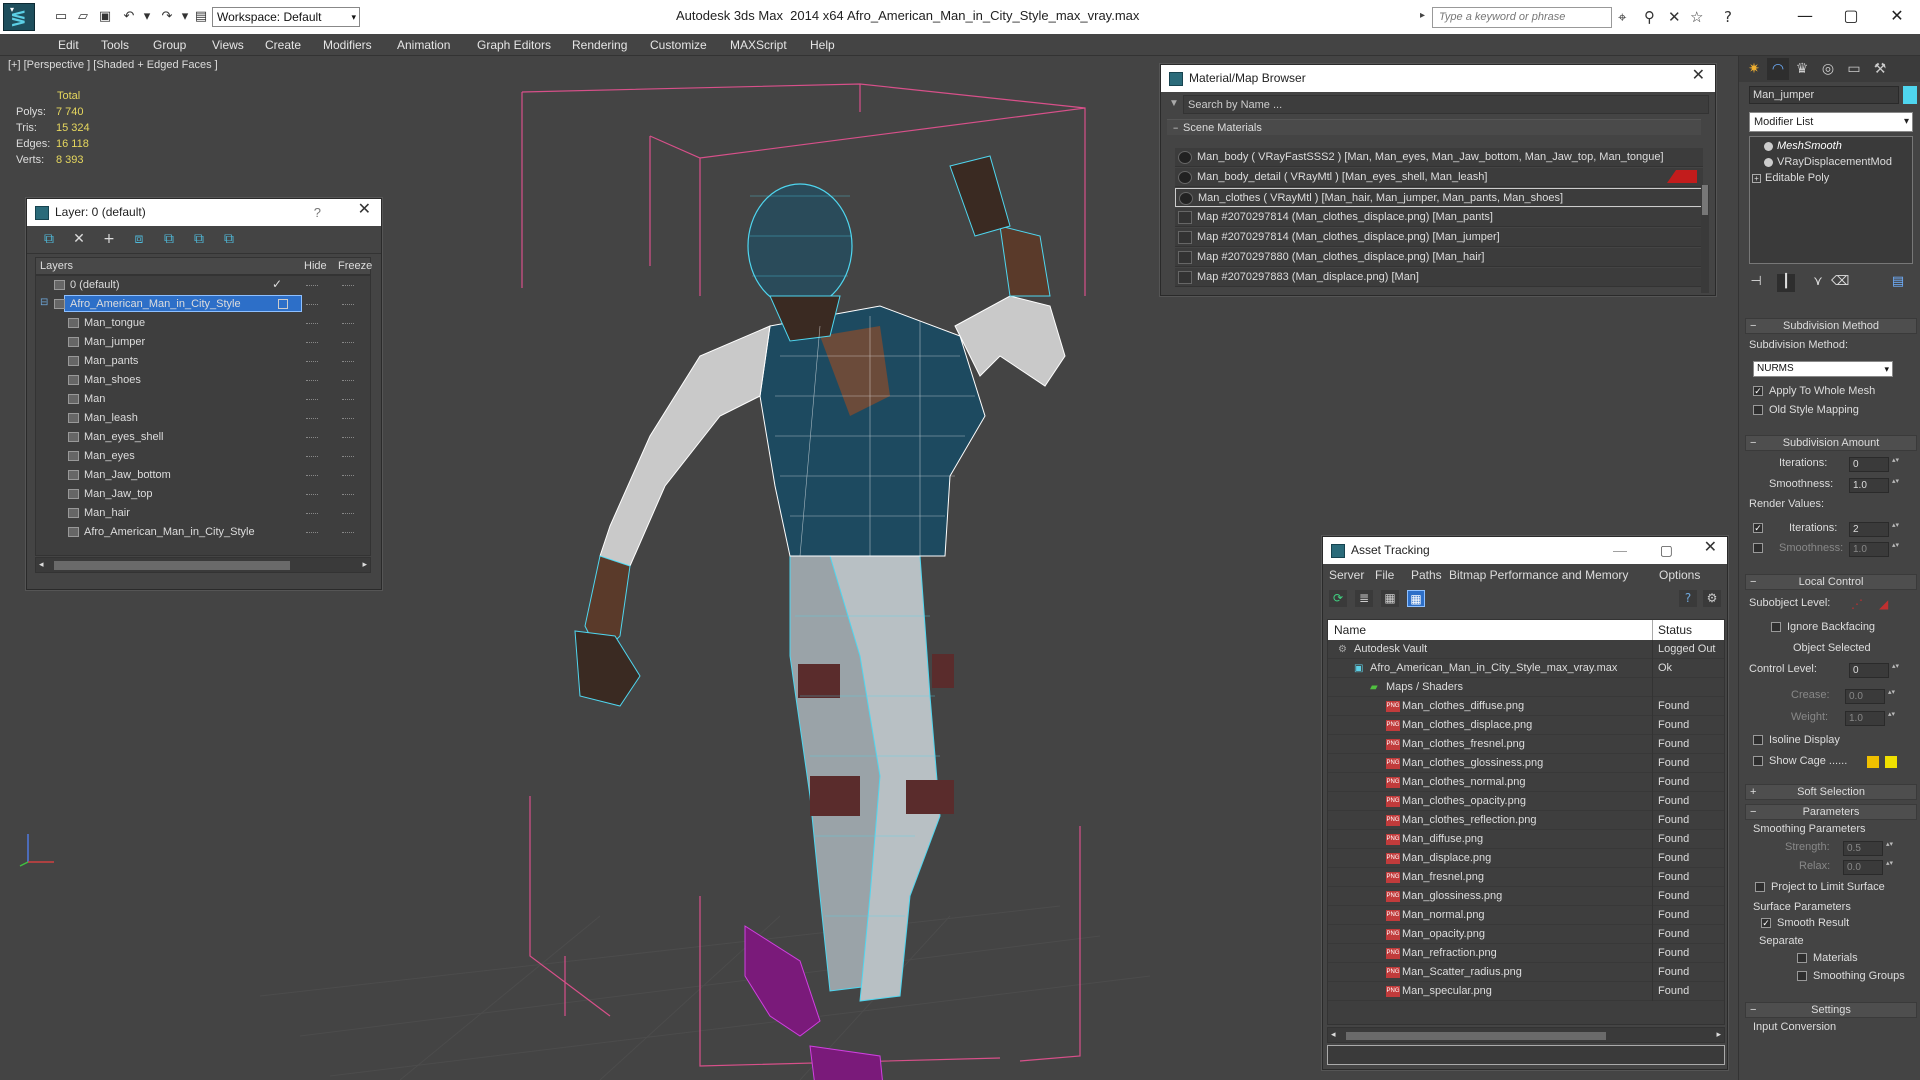 Image resolution: width=1920 pixels, height=1080 pixels. I want to click on asset-row: PNG Man_clothes_reflection.png Found, so click(1526, 820).